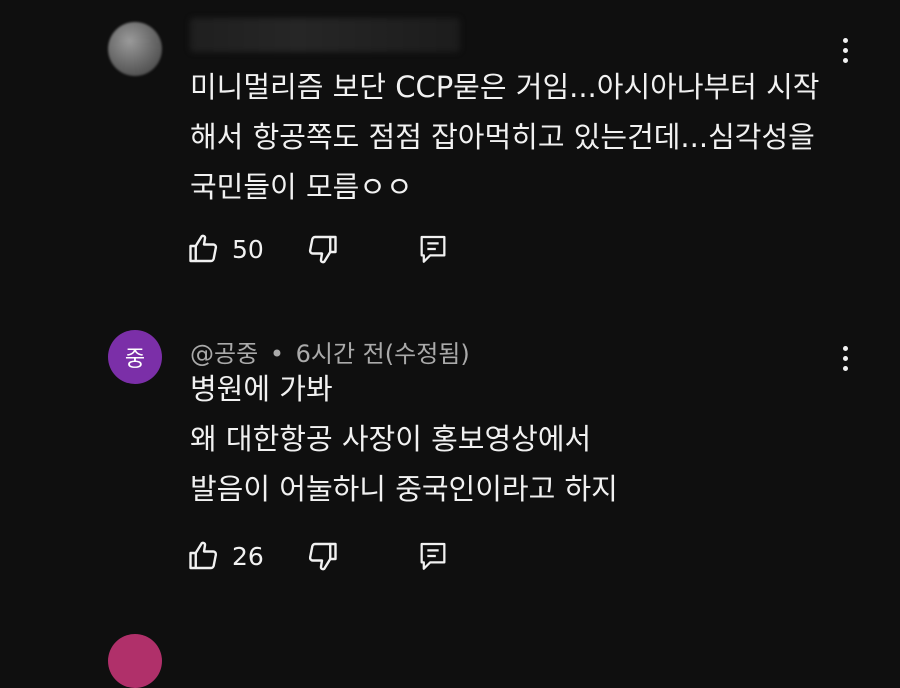  I want to click on comment-line: 발음이 어눌하니 중국인이라고 하지, so click(404, 489).